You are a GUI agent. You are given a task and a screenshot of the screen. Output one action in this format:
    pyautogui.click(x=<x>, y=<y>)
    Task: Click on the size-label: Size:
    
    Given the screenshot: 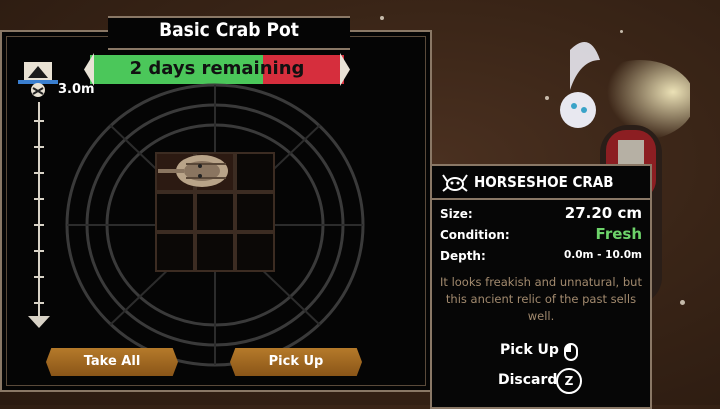 What is the action you would take?
    pyautogui.click(x=456, y=214)
    